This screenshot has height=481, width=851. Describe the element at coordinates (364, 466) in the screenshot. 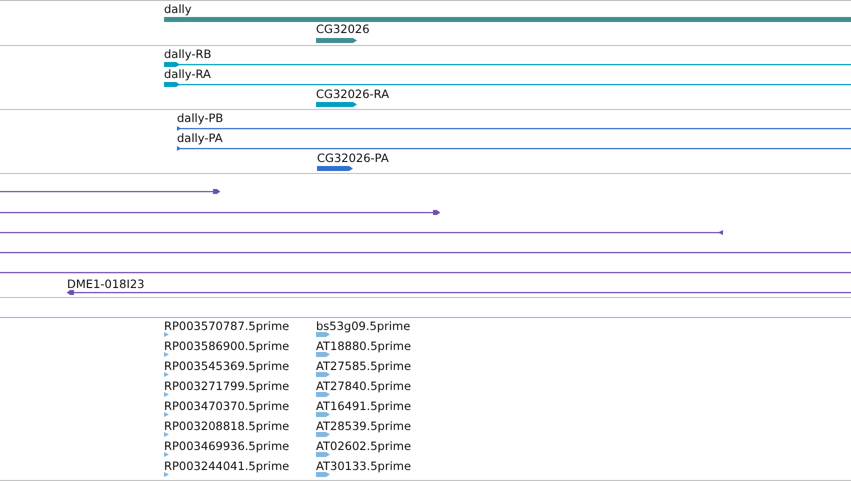

I see `feature-label: AT30133.5prime` at that location.